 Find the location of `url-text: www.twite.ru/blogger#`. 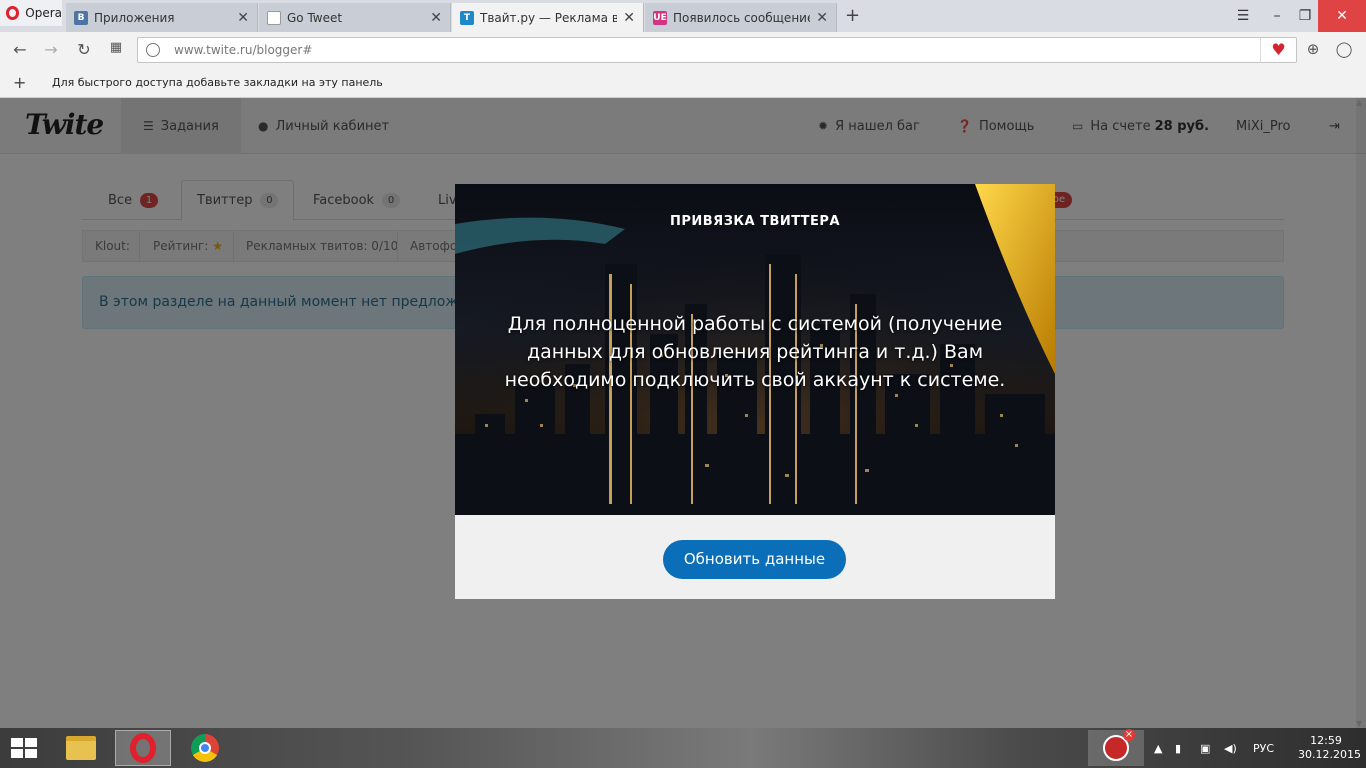

url-text: www.twite.ru/blogger# is located at coordinates (243, 50).